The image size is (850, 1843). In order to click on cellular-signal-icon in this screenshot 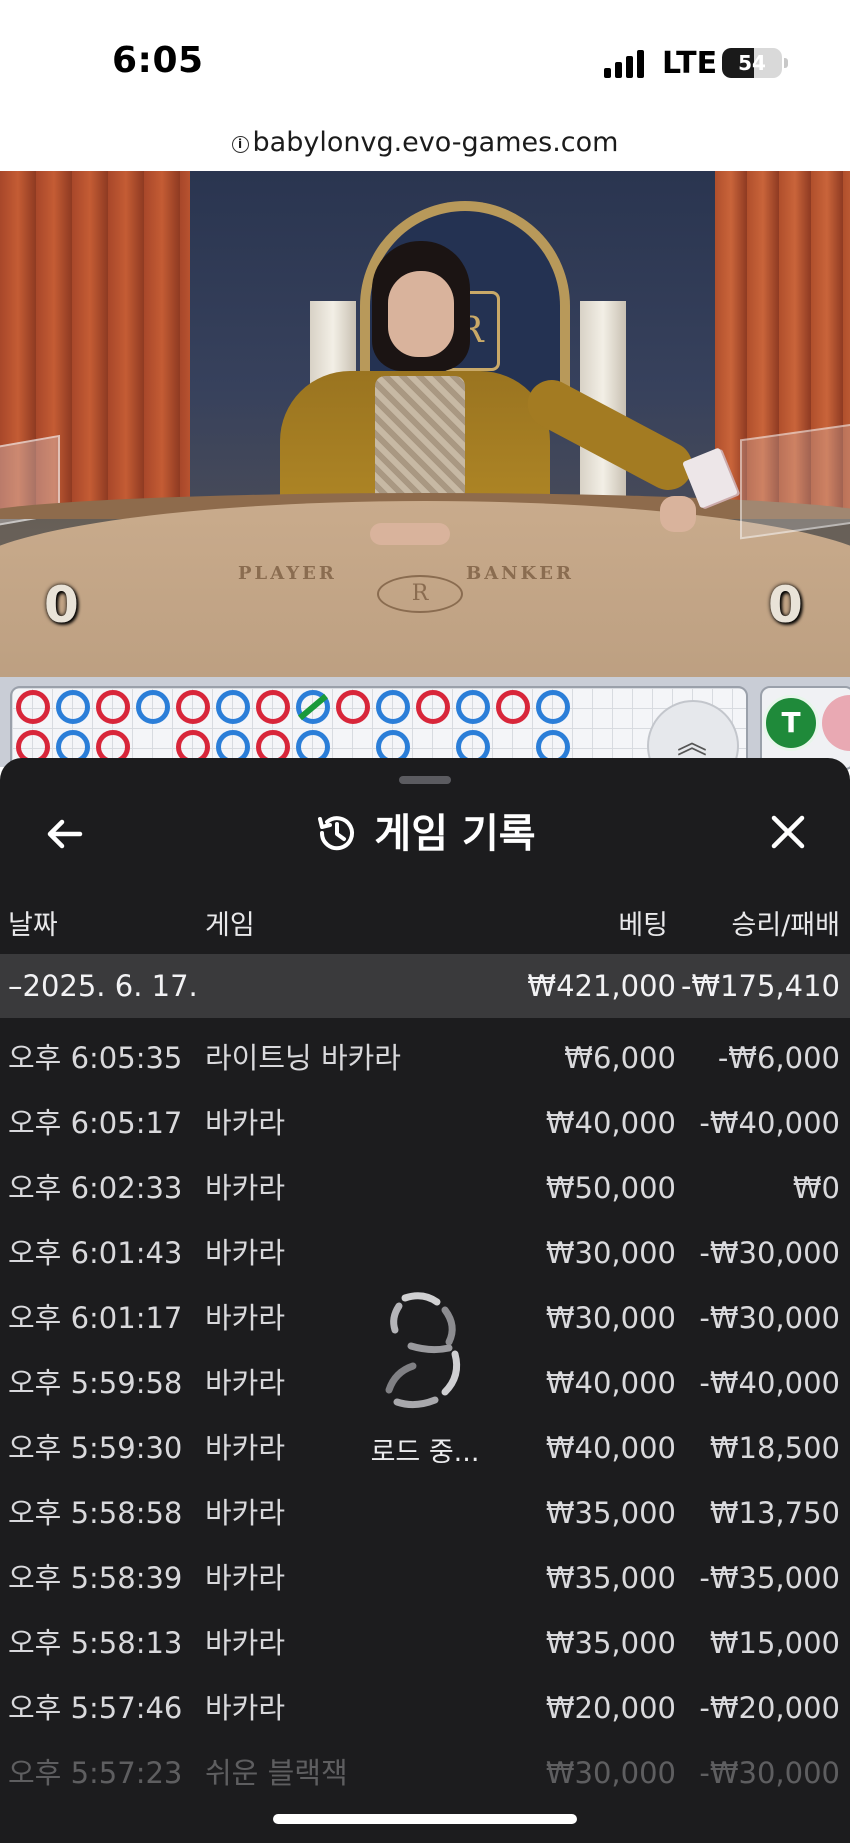, I will do `click(624, 64)`.